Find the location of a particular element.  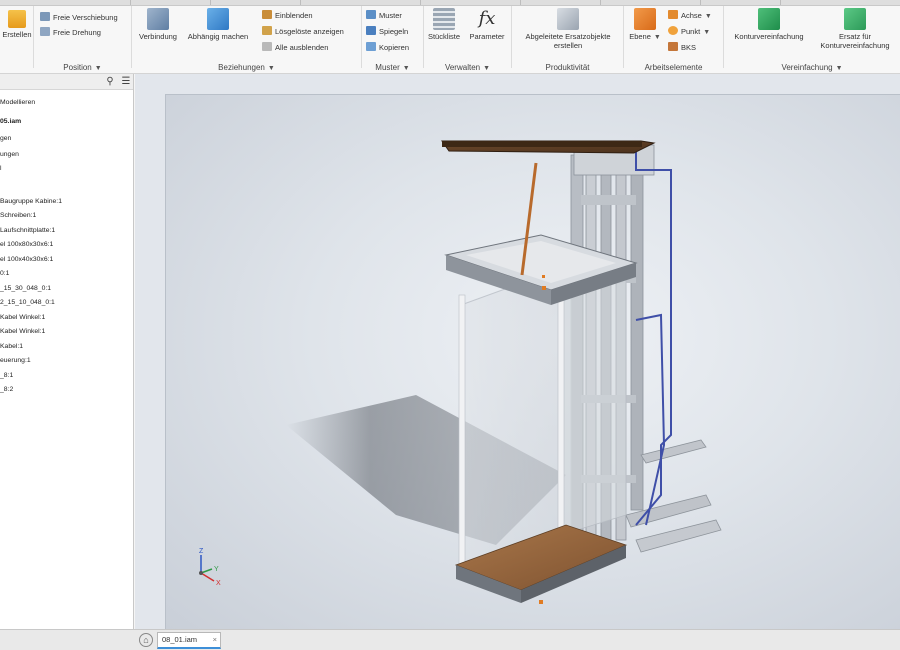

panel-title-manage: Verwalten ▼ is located at coordinates (467, 68).